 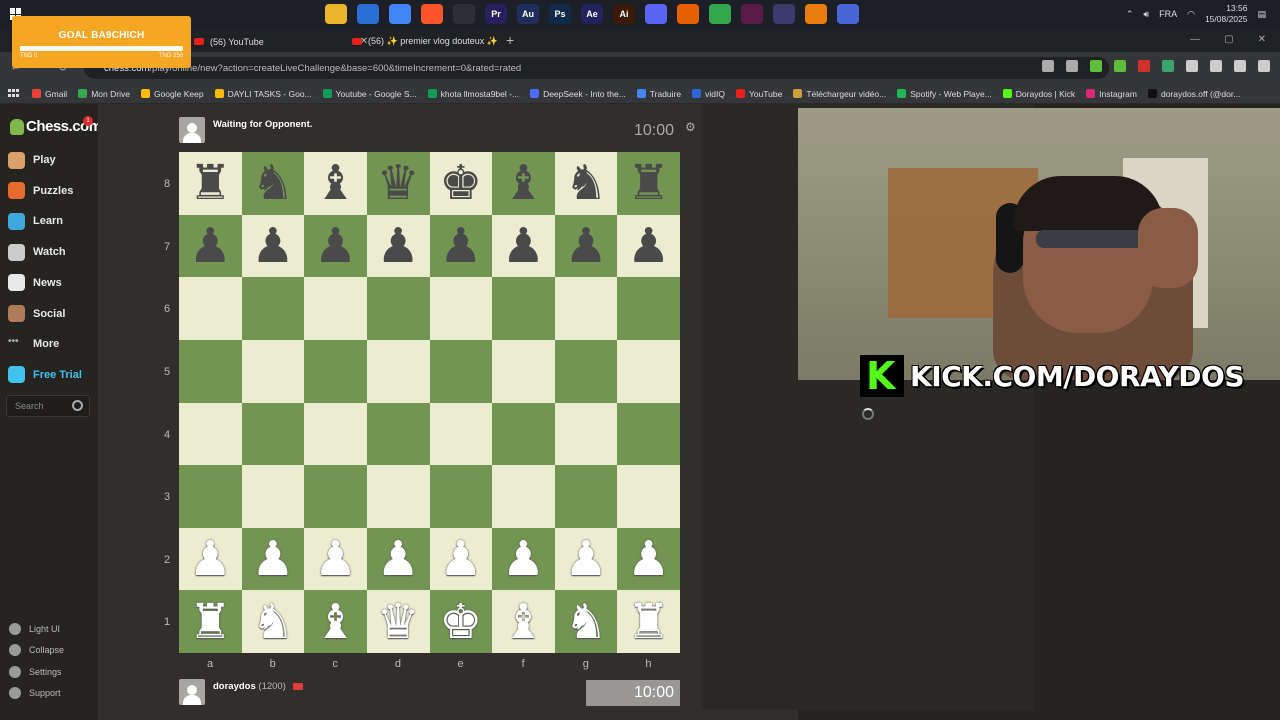 I want to click on search-input: Search, so click(x=48, y=406).